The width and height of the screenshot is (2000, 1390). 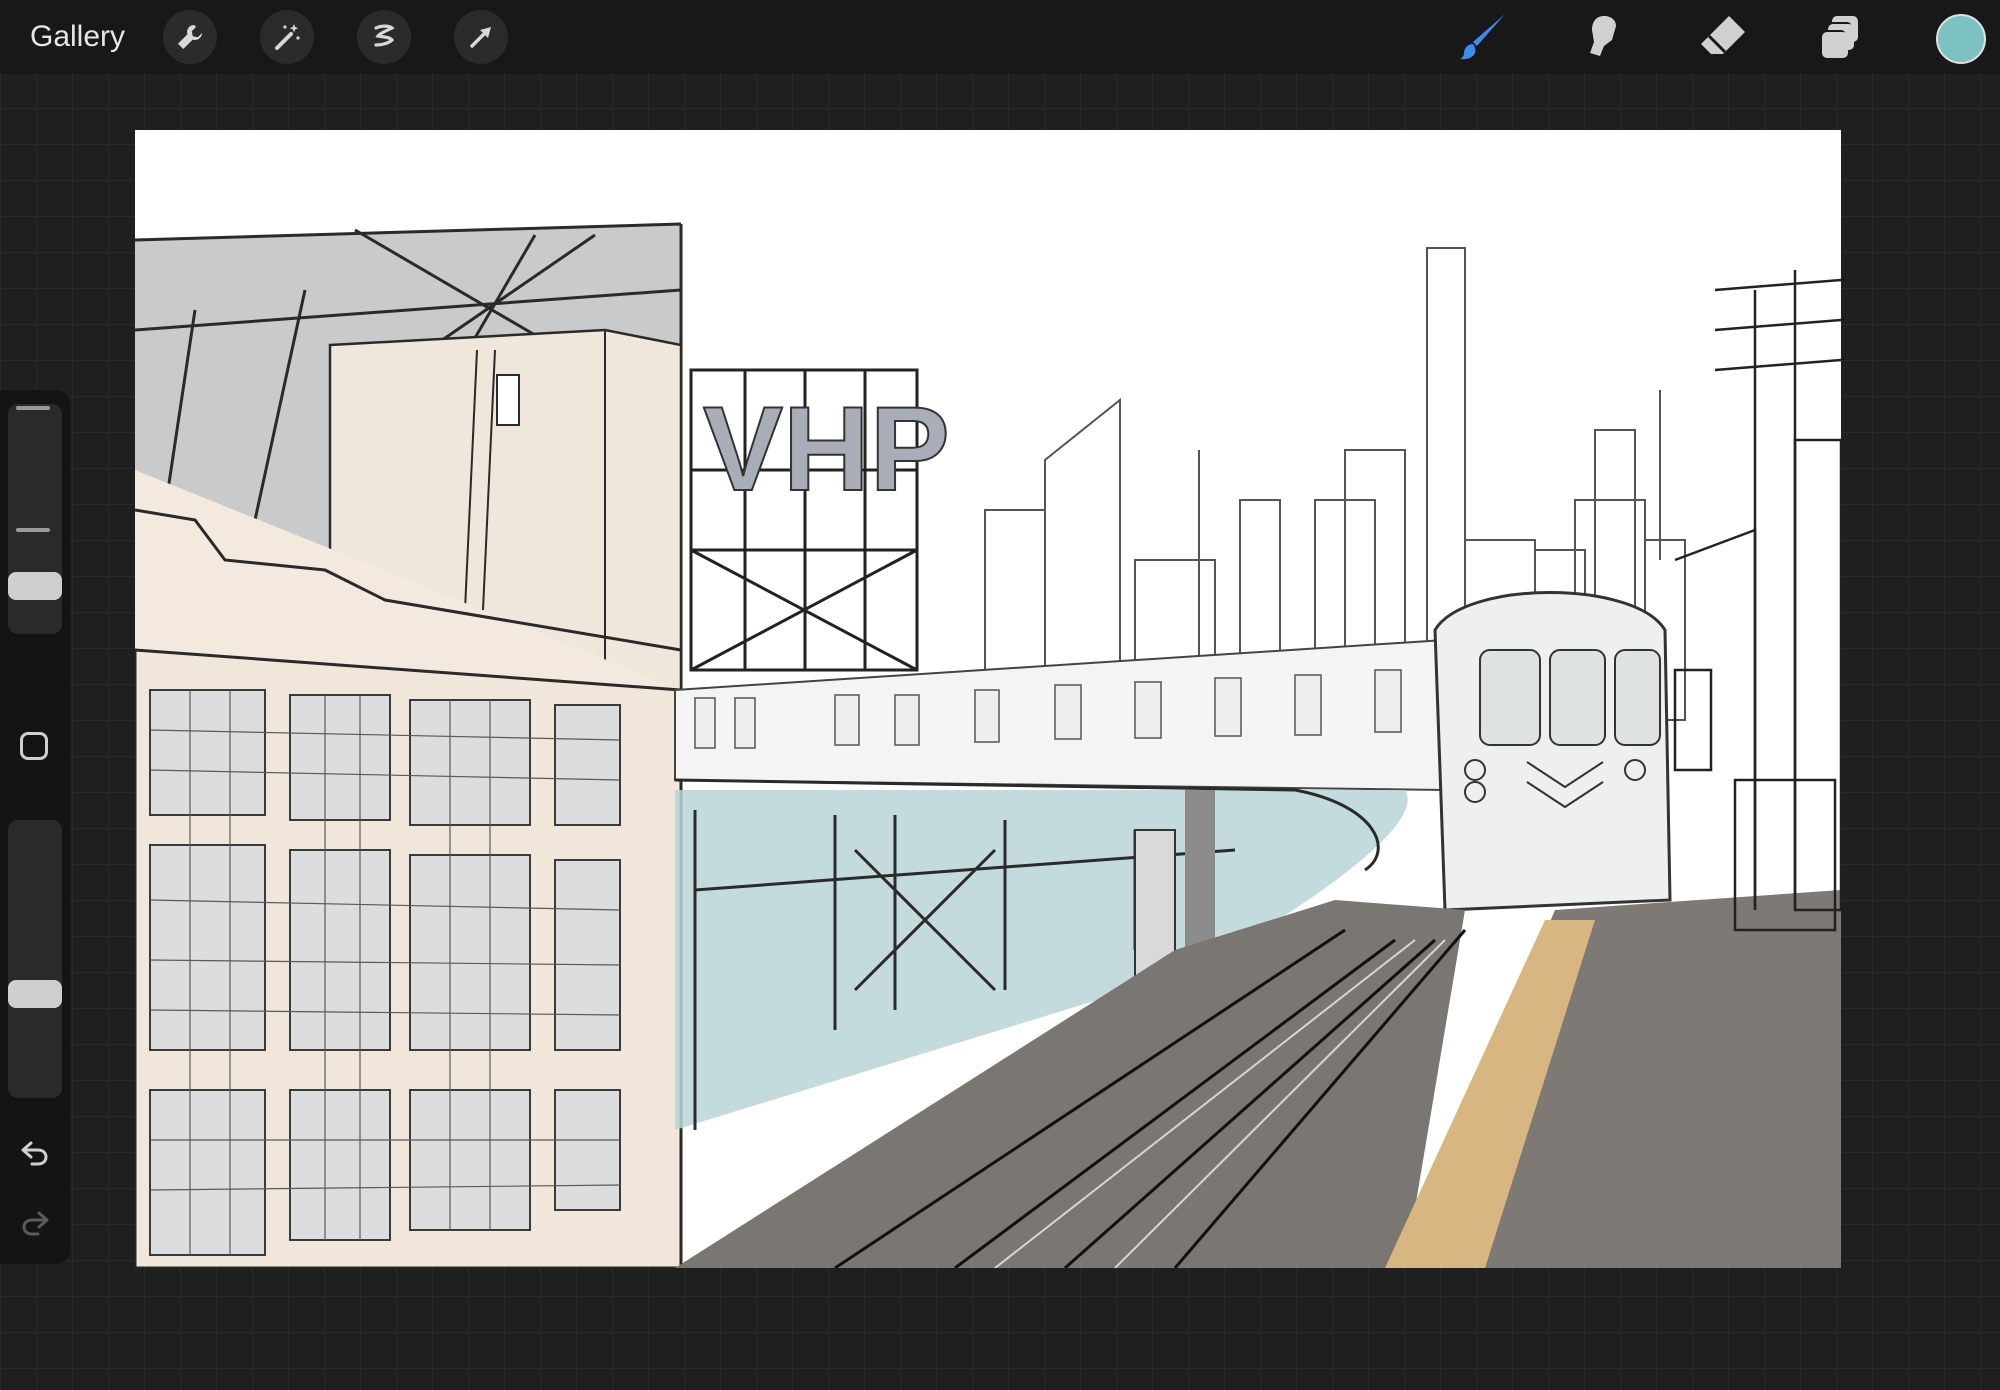 I want to click on left-sidebar, so click(x=35, y=827).